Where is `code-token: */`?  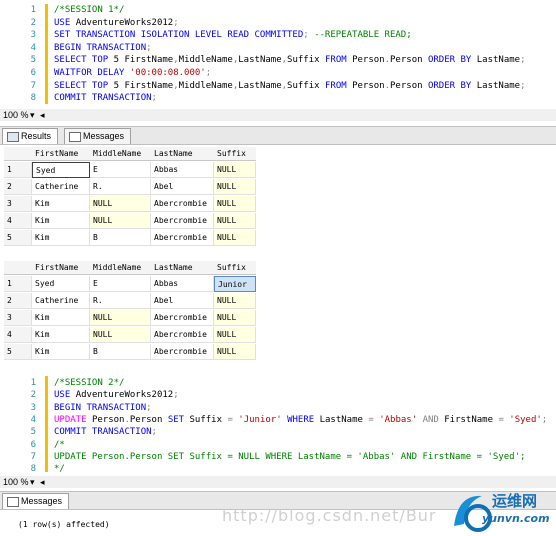 code-token: */ is located at coordinates (59, 469).